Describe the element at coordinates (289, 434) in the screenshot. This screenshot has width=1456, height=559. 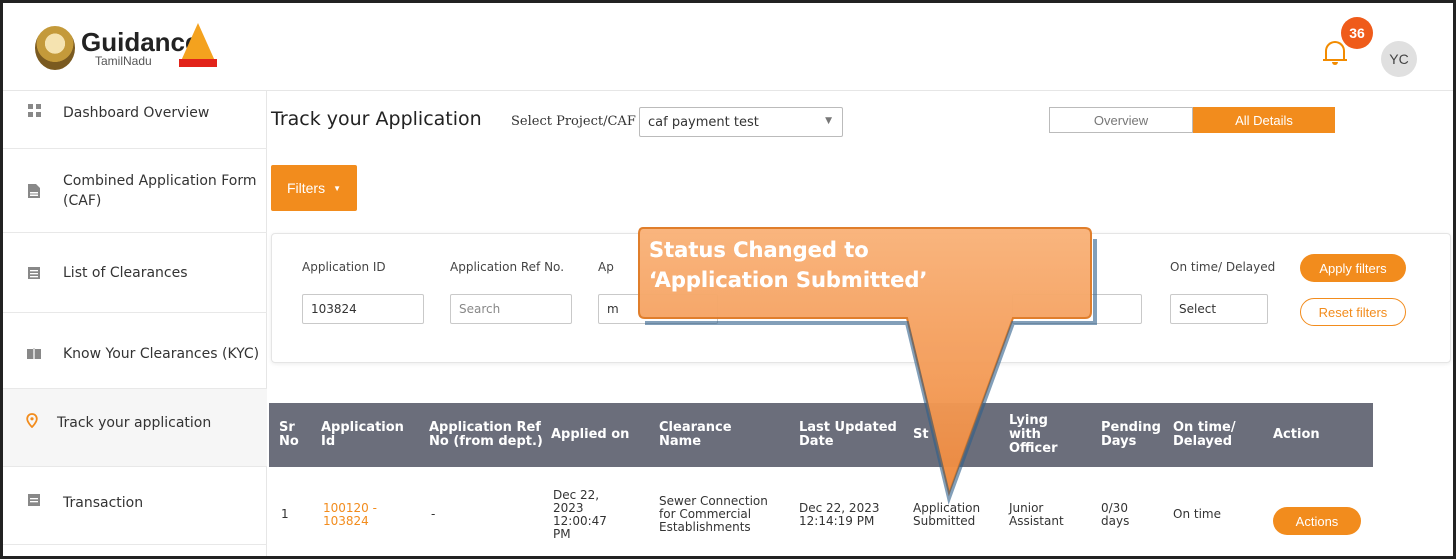
I see `col-sr-no: Sr No` at that location.